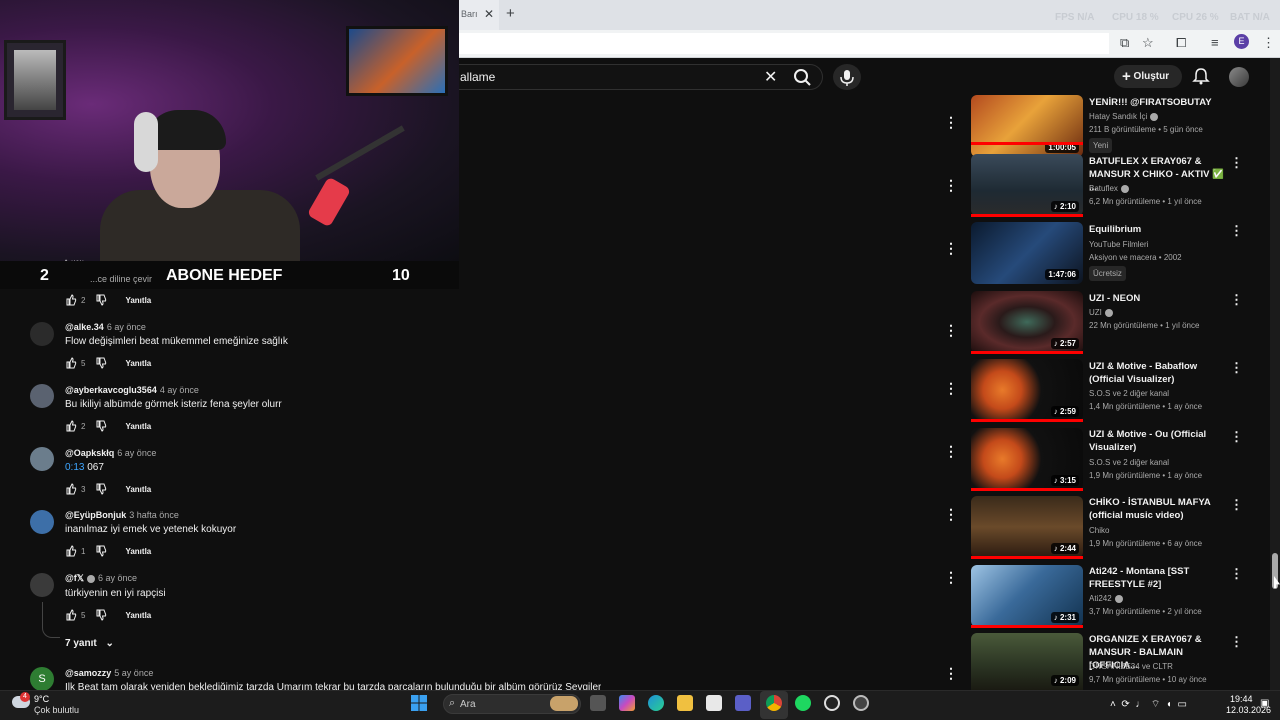 Image resolution: width=1280 pixels, height=720 pixels. I want to click on video-channel: Batuflex, so click(1103, 188).